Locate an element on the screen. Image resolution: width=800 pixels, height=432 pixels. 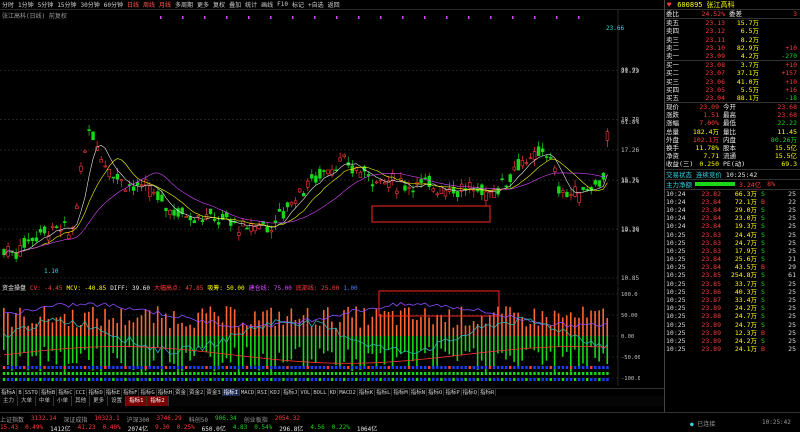
indicator-tab: 资金 is located at coordinates (181, 392).